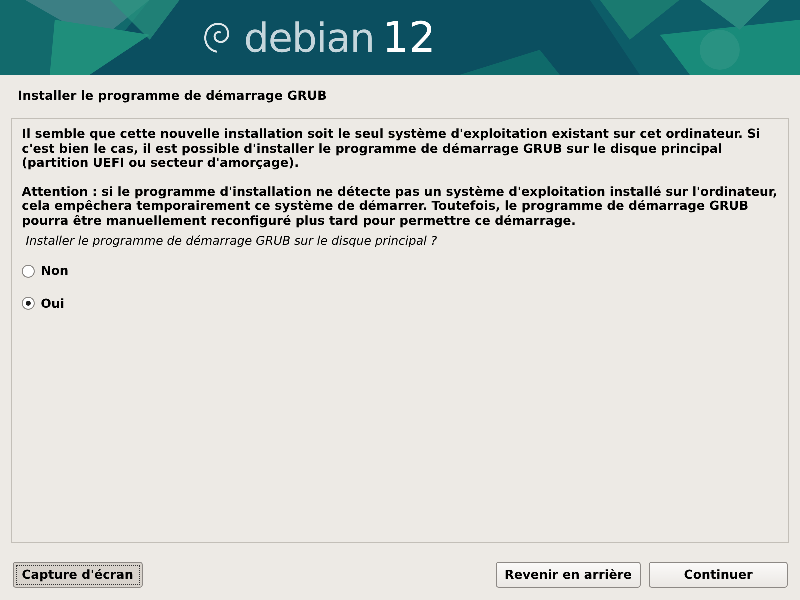 This screenshot has height=600, width=800. What do you see at coordinates (172, 95) in the screenshot?
I see `step-title: Installer le programme de démarrage GRUB` at bounding box center [172, 95].